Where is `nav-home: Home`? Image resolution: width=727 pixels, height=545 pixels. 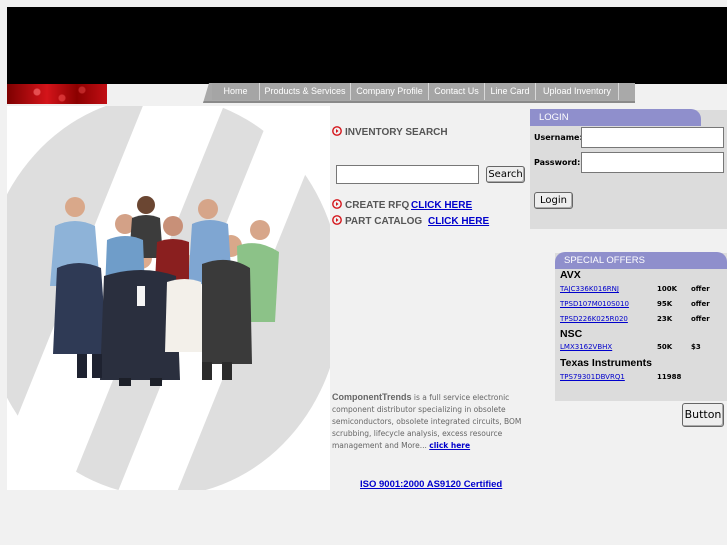
nav-home: Home is located at coordinates (236, 91).